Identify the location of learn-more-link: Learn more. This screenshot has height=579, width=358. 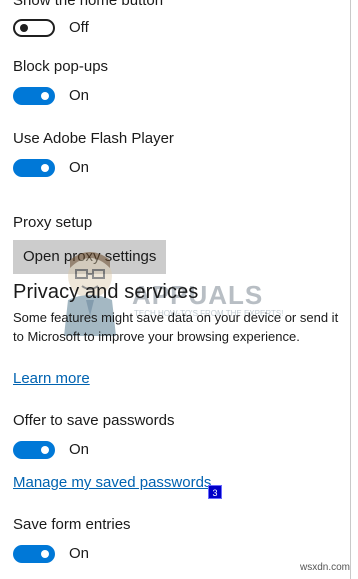
(51, 378).